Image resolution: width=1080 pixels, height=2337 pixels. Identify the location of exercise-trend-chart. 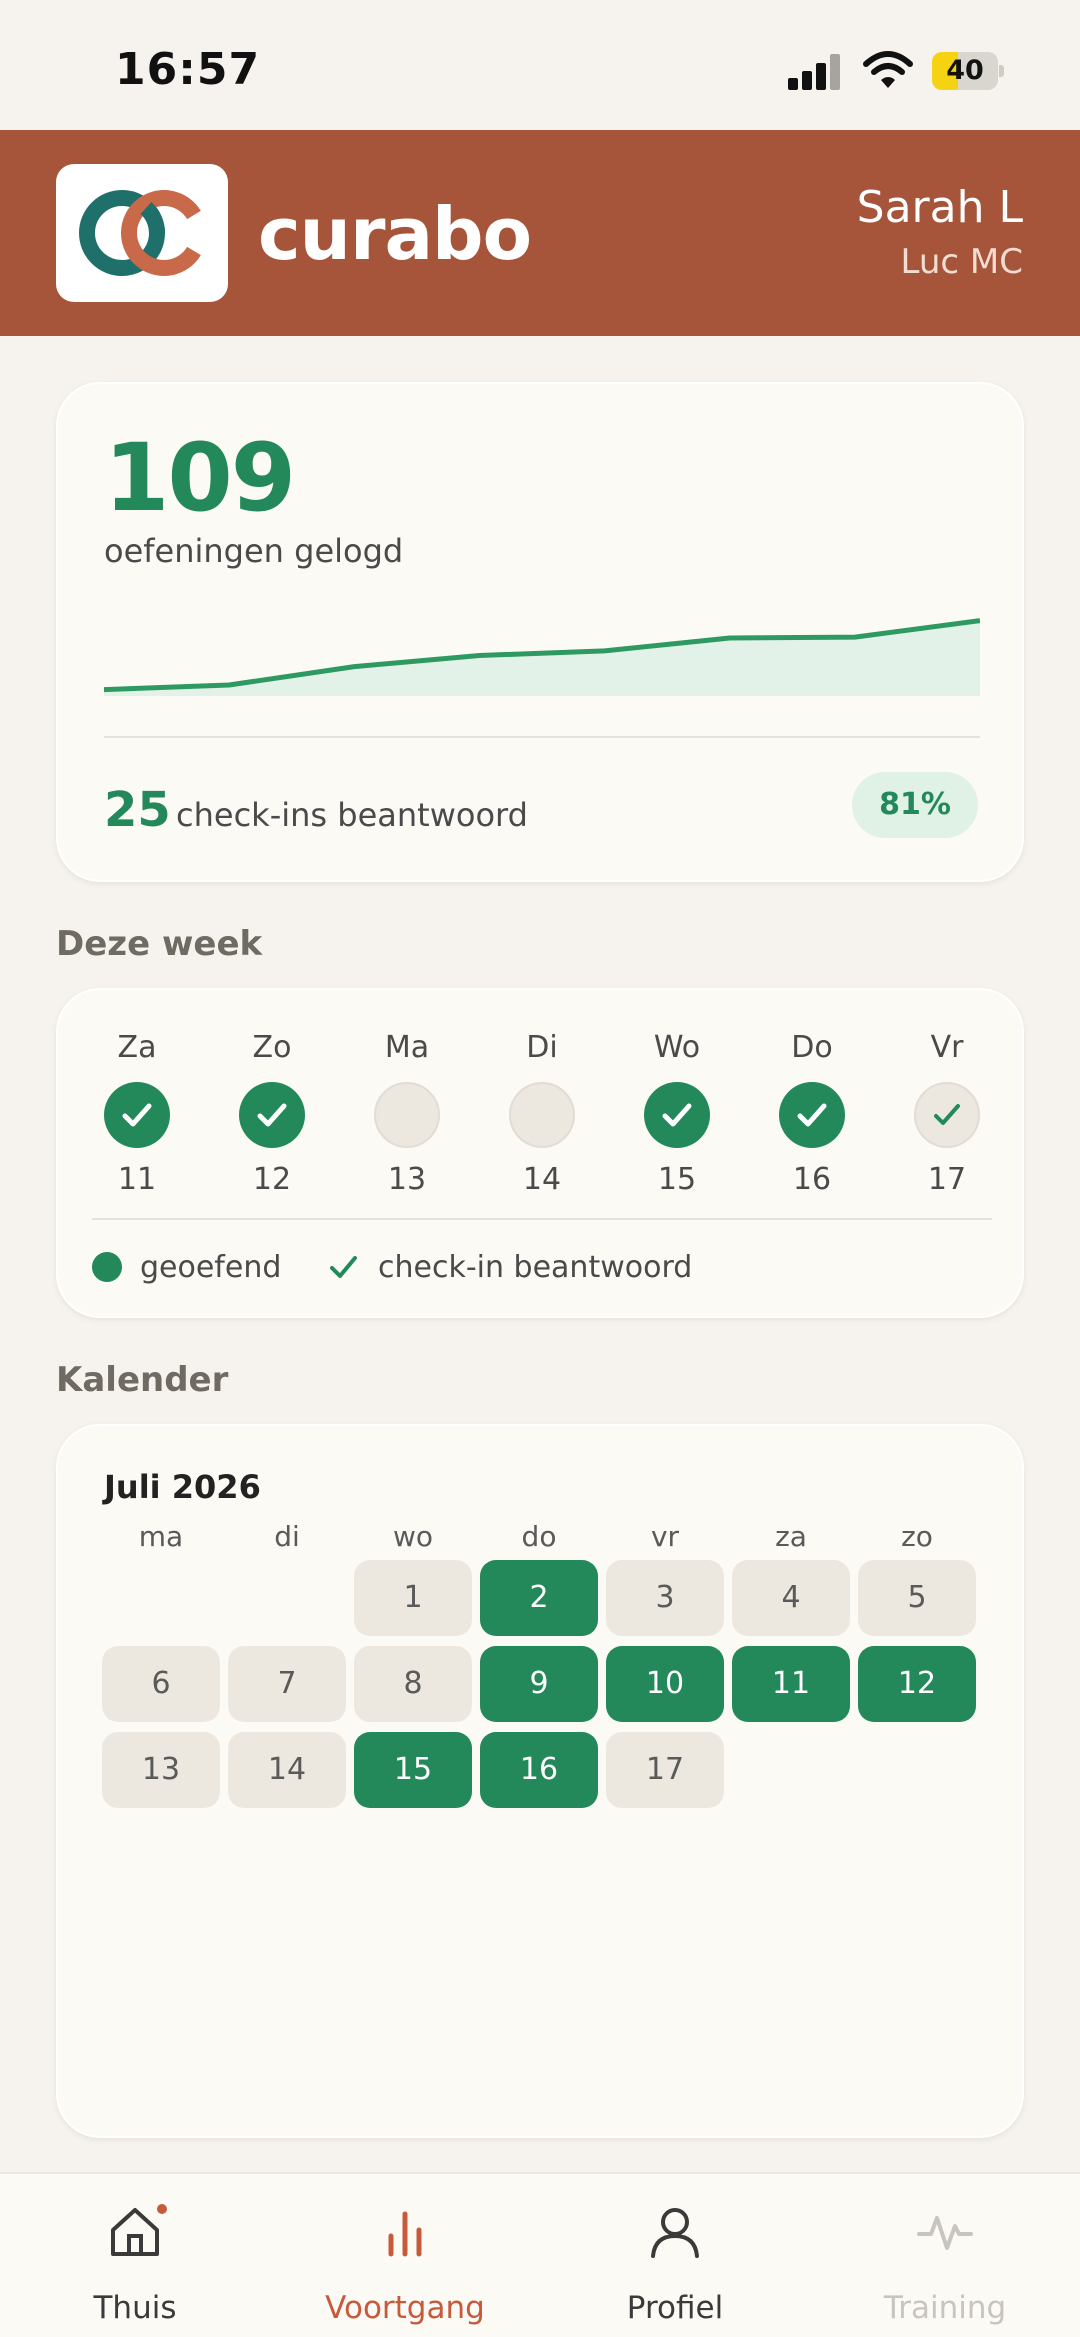
(542, 657).